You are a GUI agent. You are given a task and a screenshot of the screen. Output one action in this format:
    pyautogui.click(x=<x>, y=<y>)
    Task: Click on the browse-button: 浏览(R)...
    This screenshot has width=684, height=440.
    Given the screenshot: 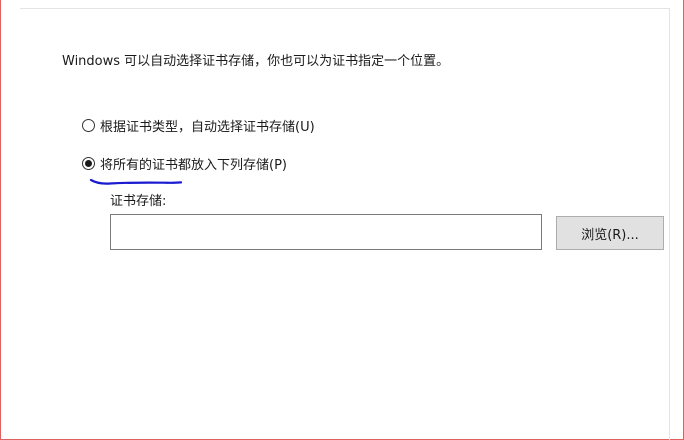 What is the action you would take?
    pyautogui.click(x=610, y=233)
    